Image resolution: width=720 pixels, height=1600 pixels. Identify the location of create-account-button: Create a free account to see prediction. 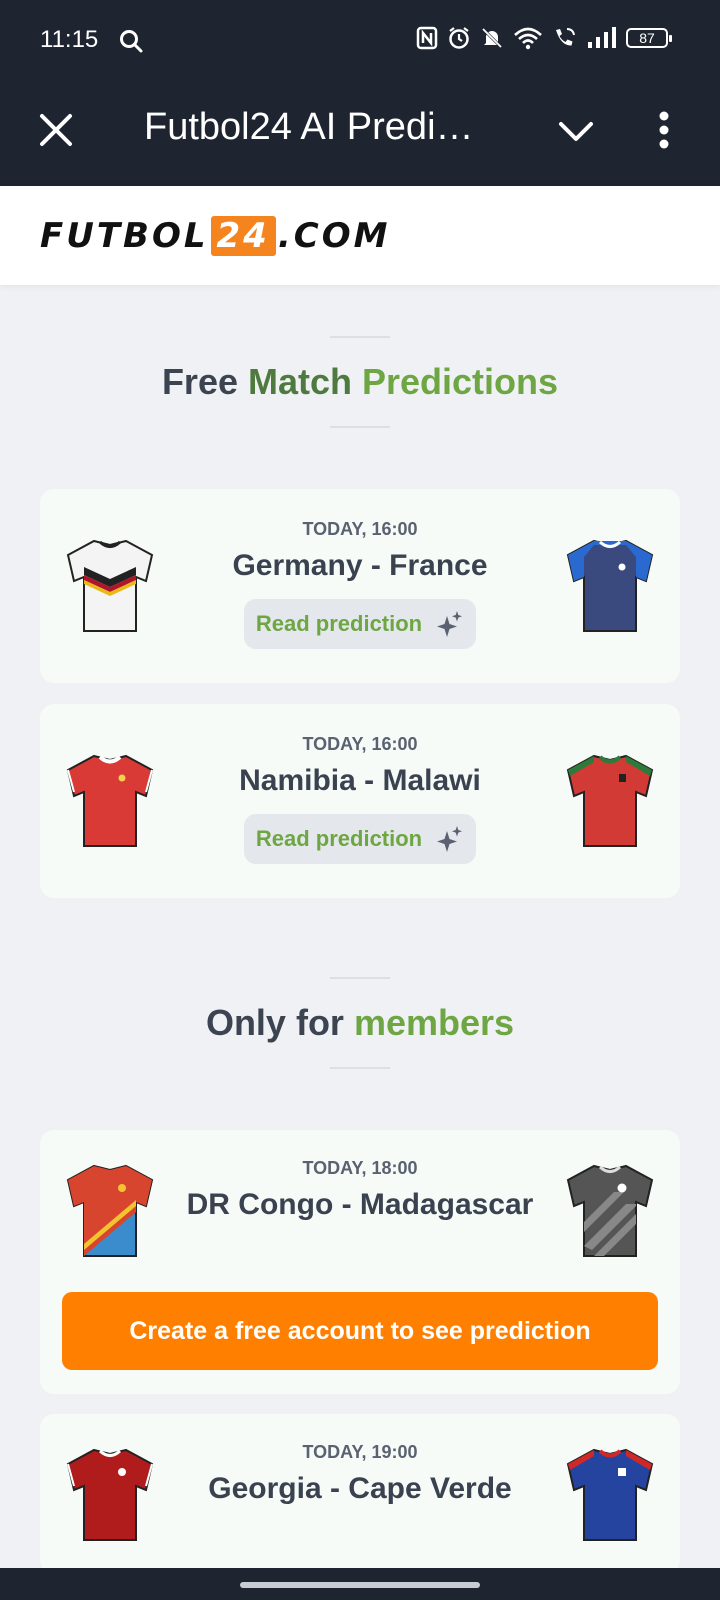
(360, 1331).